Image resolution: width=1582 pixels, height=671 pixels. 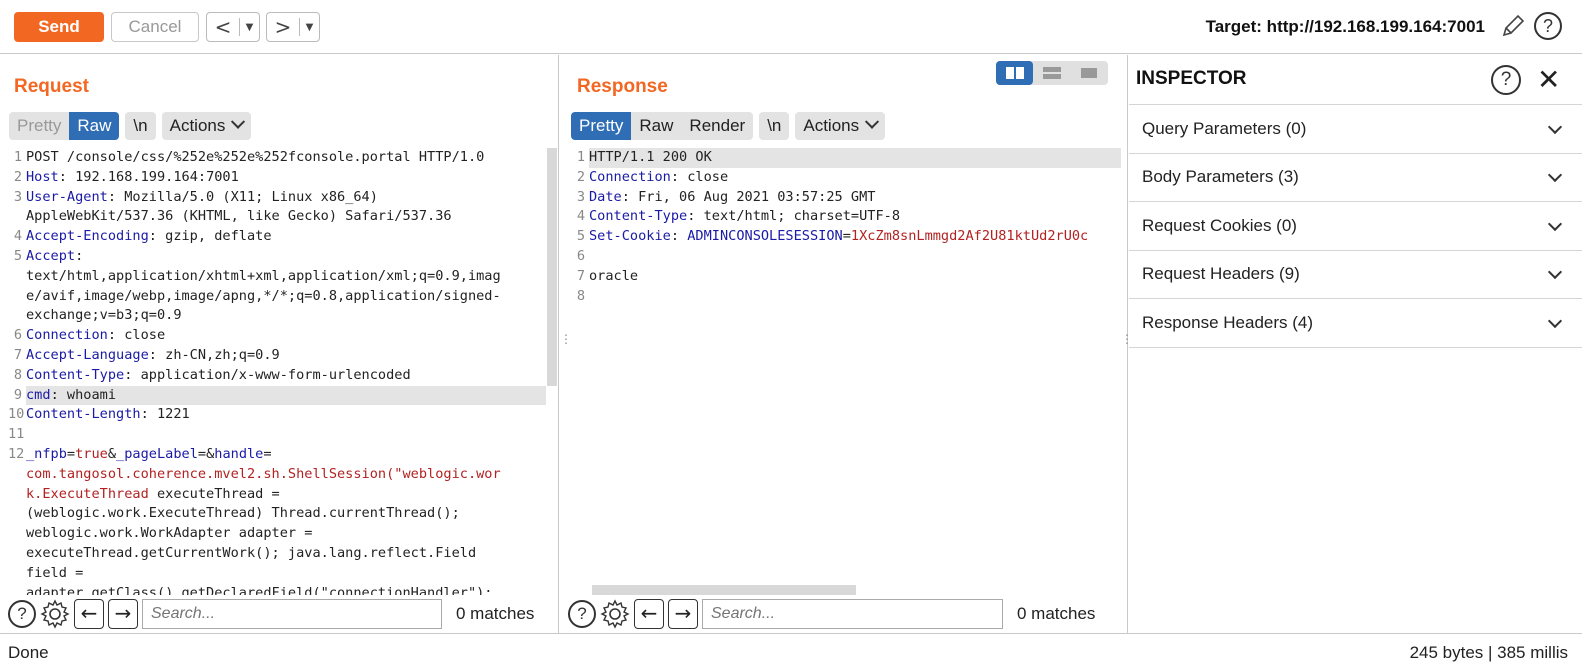 I want to click on request-scrollbar, so click(x=552, y=267).